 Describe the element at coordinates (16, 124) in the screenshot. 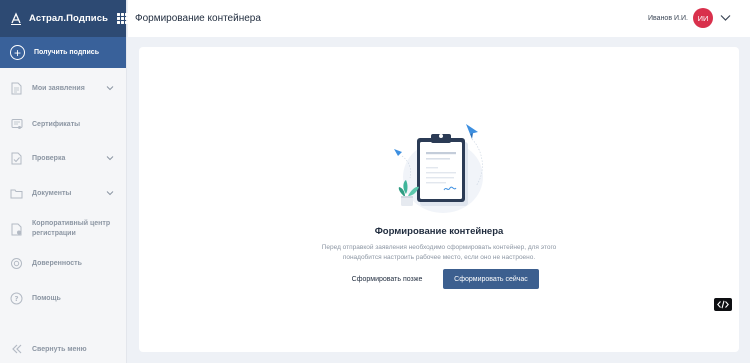

I see `certificate-icon` at that location.